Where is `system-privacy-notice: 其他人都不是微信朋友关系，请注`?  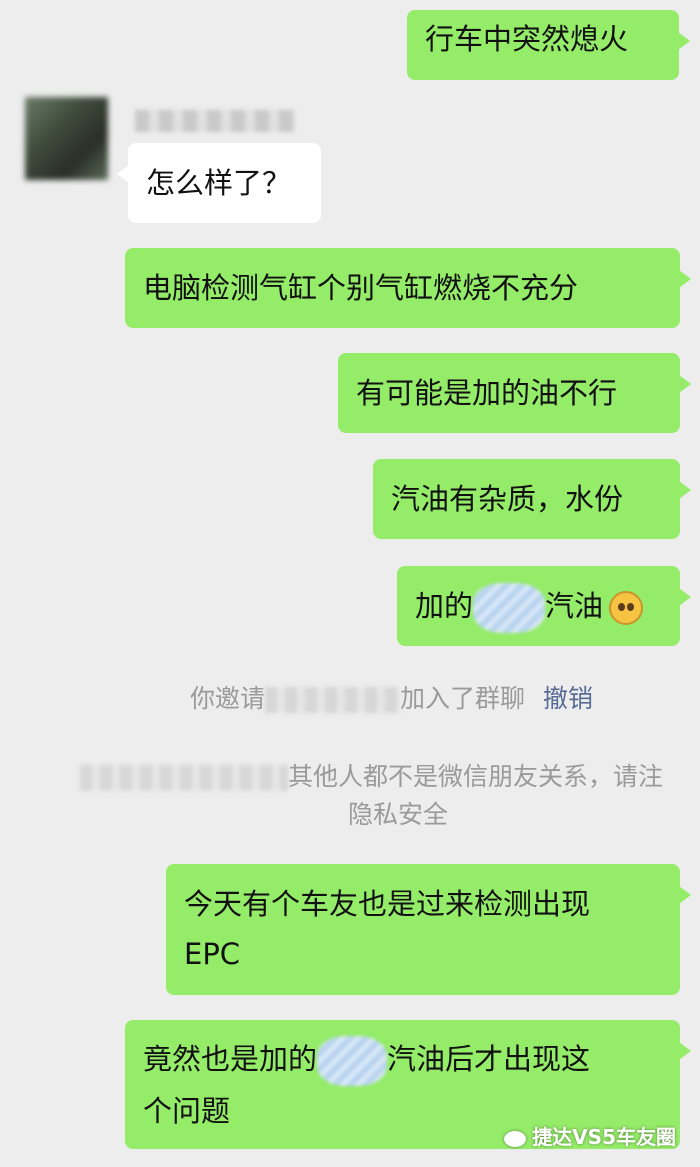
system-privacy-notice: 其他人都不是微信朋友关系，请注 is located at coordinates (371, 777).